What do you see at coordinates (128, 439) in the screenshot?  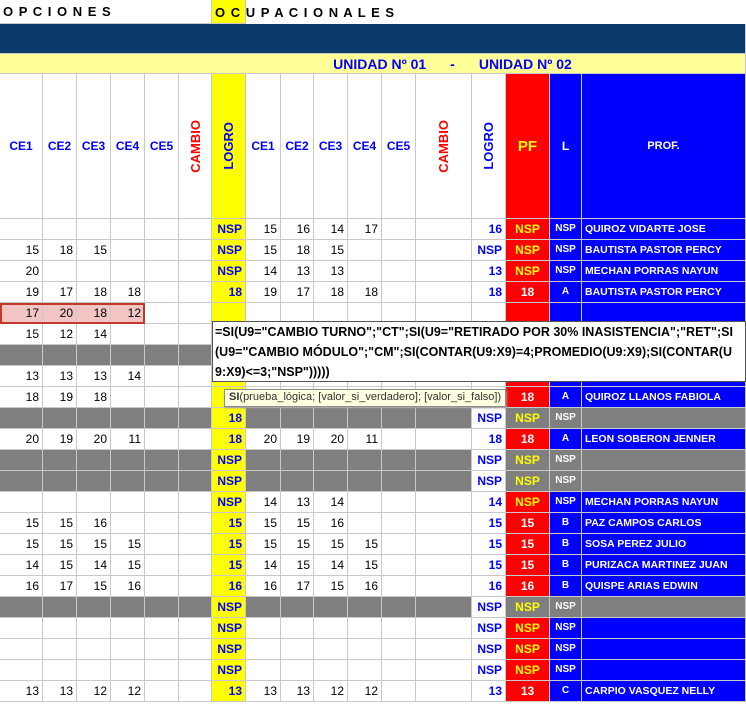 I see `grid-cell: 11` at bounding box center [128, 439].